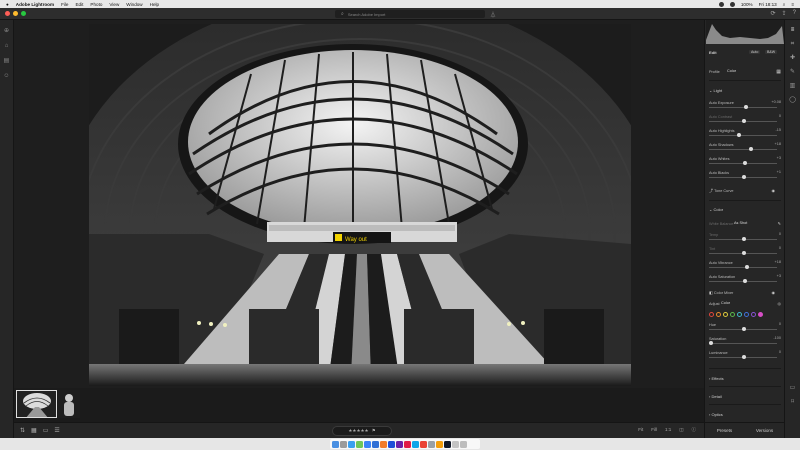 This screenshot has width=800, height=450. I want to click on adjust-dropdown: Color, so click(725, 303).